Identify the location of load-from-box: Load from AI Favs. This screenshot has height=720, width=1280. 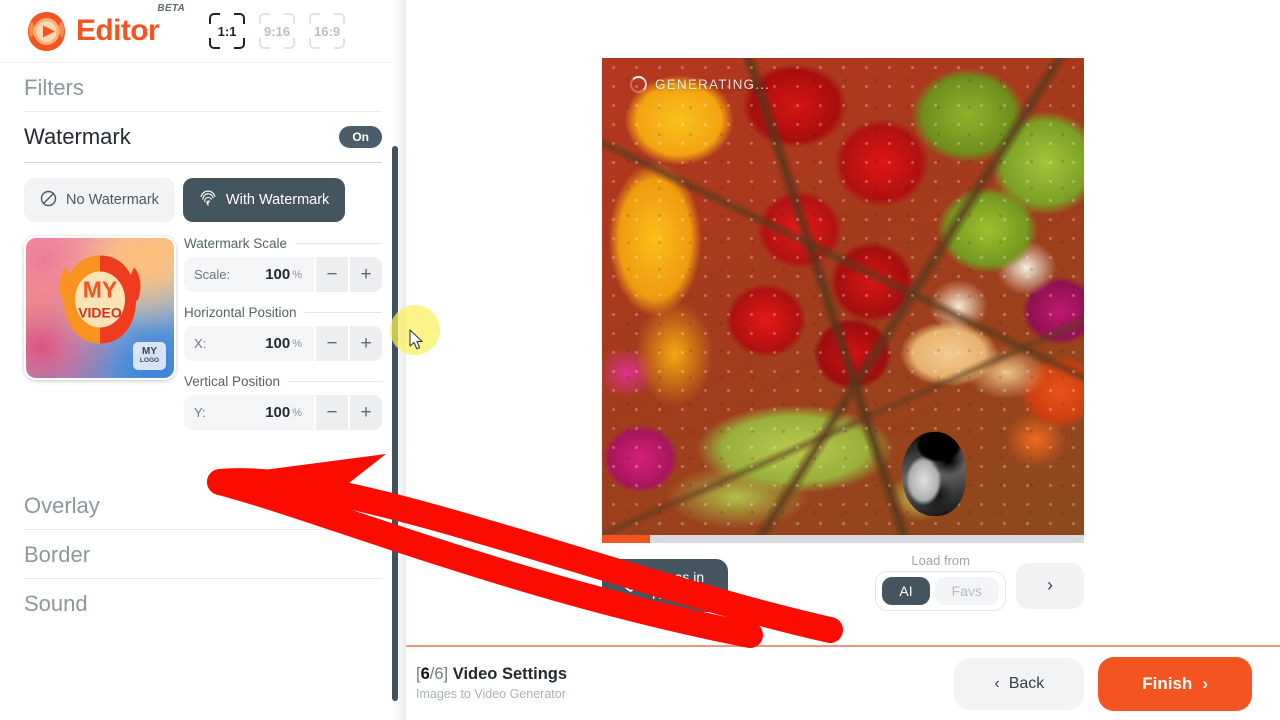
(940, 581).